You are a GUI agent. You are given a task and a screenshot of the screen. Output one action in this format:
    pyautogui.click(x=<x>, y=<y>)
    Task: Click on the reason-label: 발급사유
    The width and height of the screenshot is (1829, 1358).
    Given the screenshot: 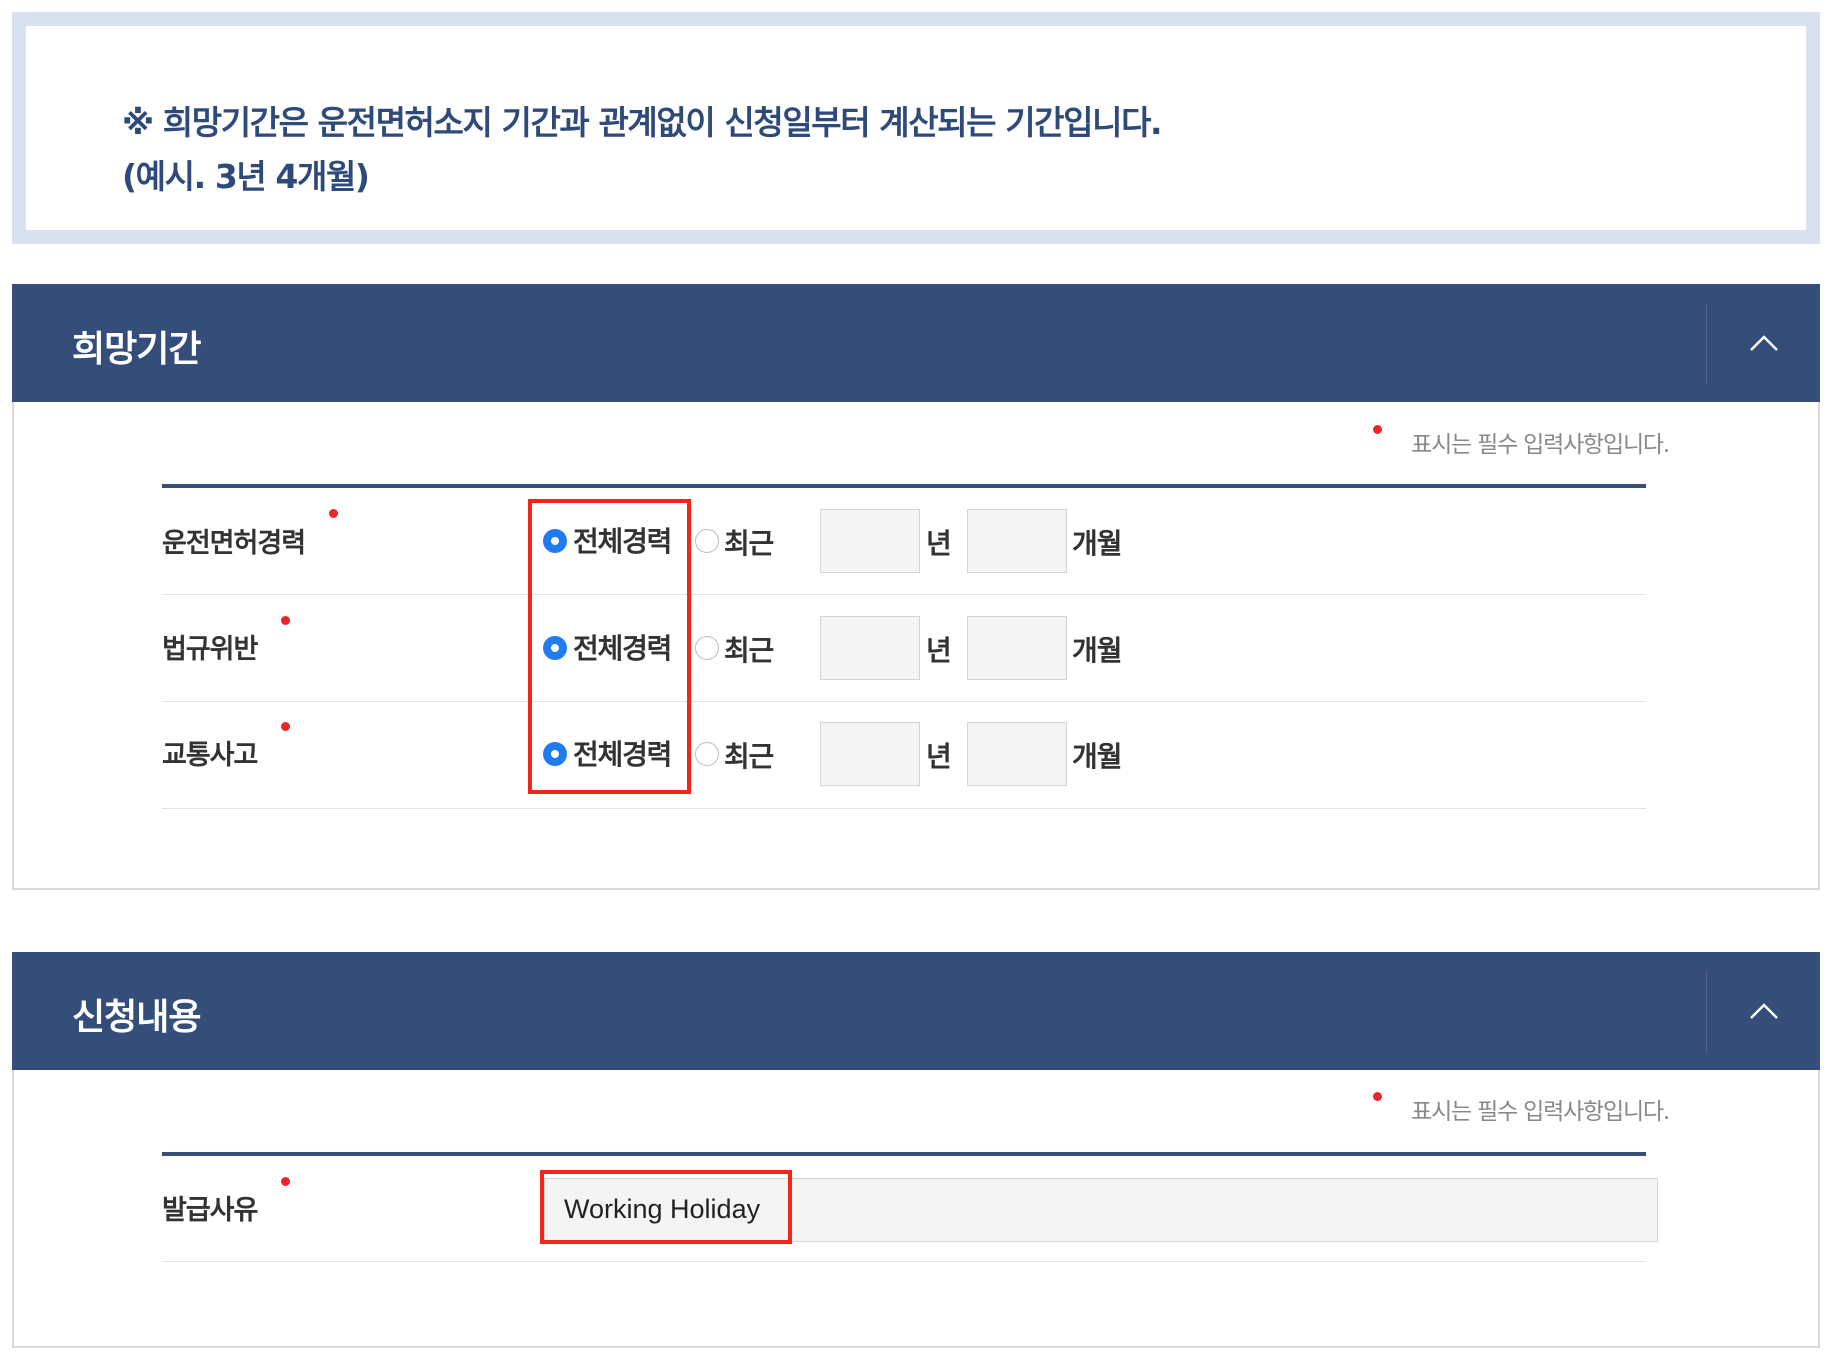 What is the action you would take?
    pyautogui.click(x=210, y=1210)
    